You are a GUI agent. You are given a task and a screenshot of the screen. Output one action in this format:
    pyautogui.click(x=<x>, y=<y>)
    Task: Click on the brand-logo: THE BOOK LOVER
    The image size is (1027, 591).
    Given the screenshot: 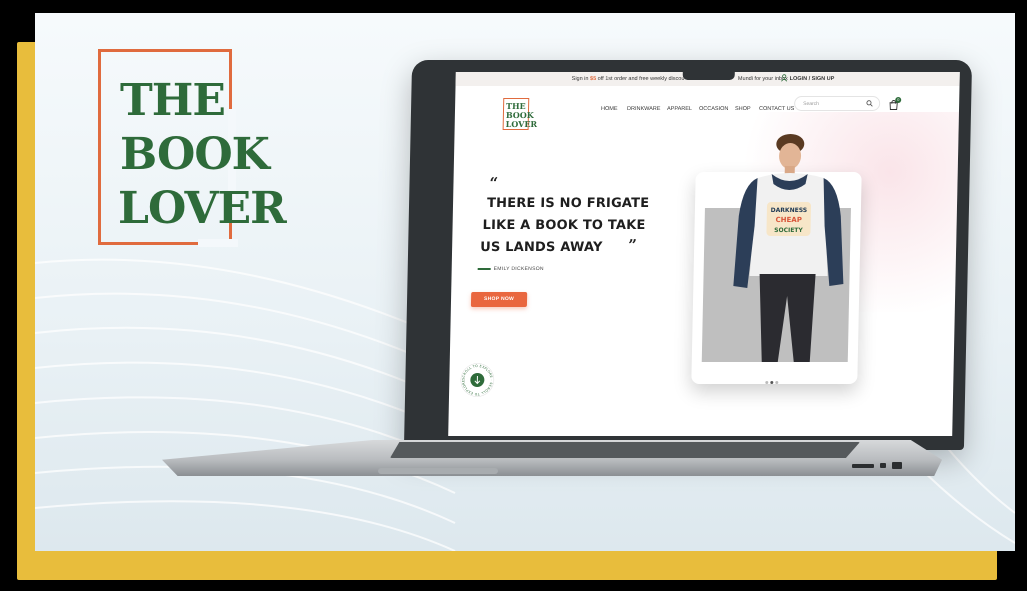 What is the action you would take?
    pyautogui.click(x=192, y=148)
    